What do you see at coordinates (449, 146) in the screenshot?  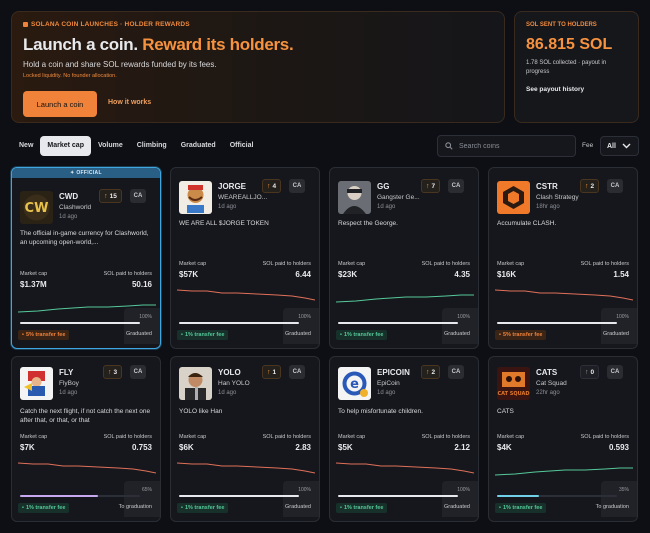 I see `search-icon` at bounding box center [449, 146].